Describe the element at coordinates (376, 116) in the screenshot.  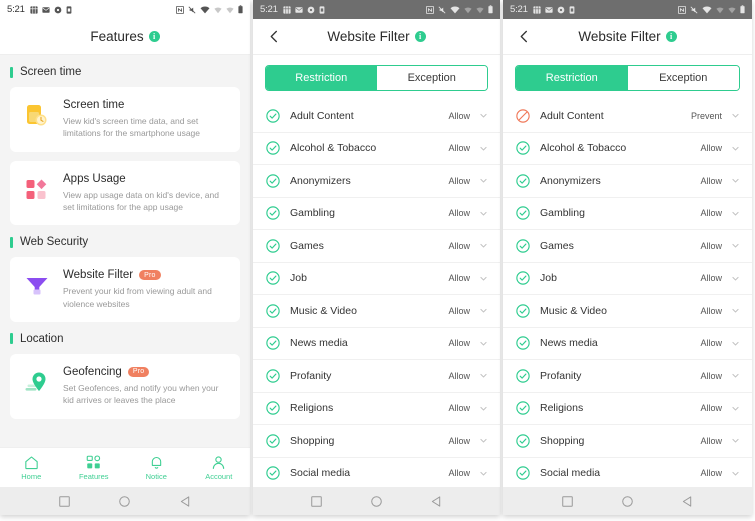
I see `filter-row: Adult Content Allow` at that location.